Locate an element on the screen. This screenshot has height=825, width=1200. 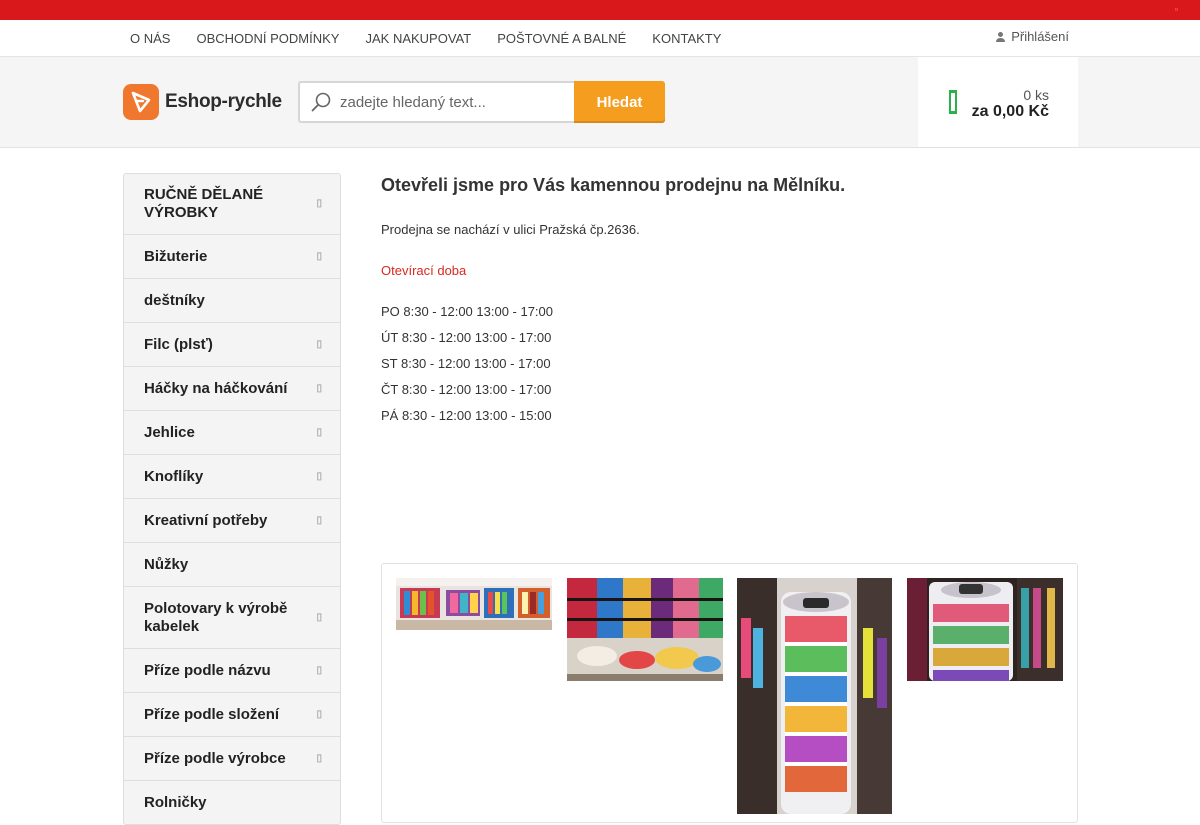
nav-item-postovne: POŠTOVNÉ A BALNÉ is located at coordinates (561, 38).